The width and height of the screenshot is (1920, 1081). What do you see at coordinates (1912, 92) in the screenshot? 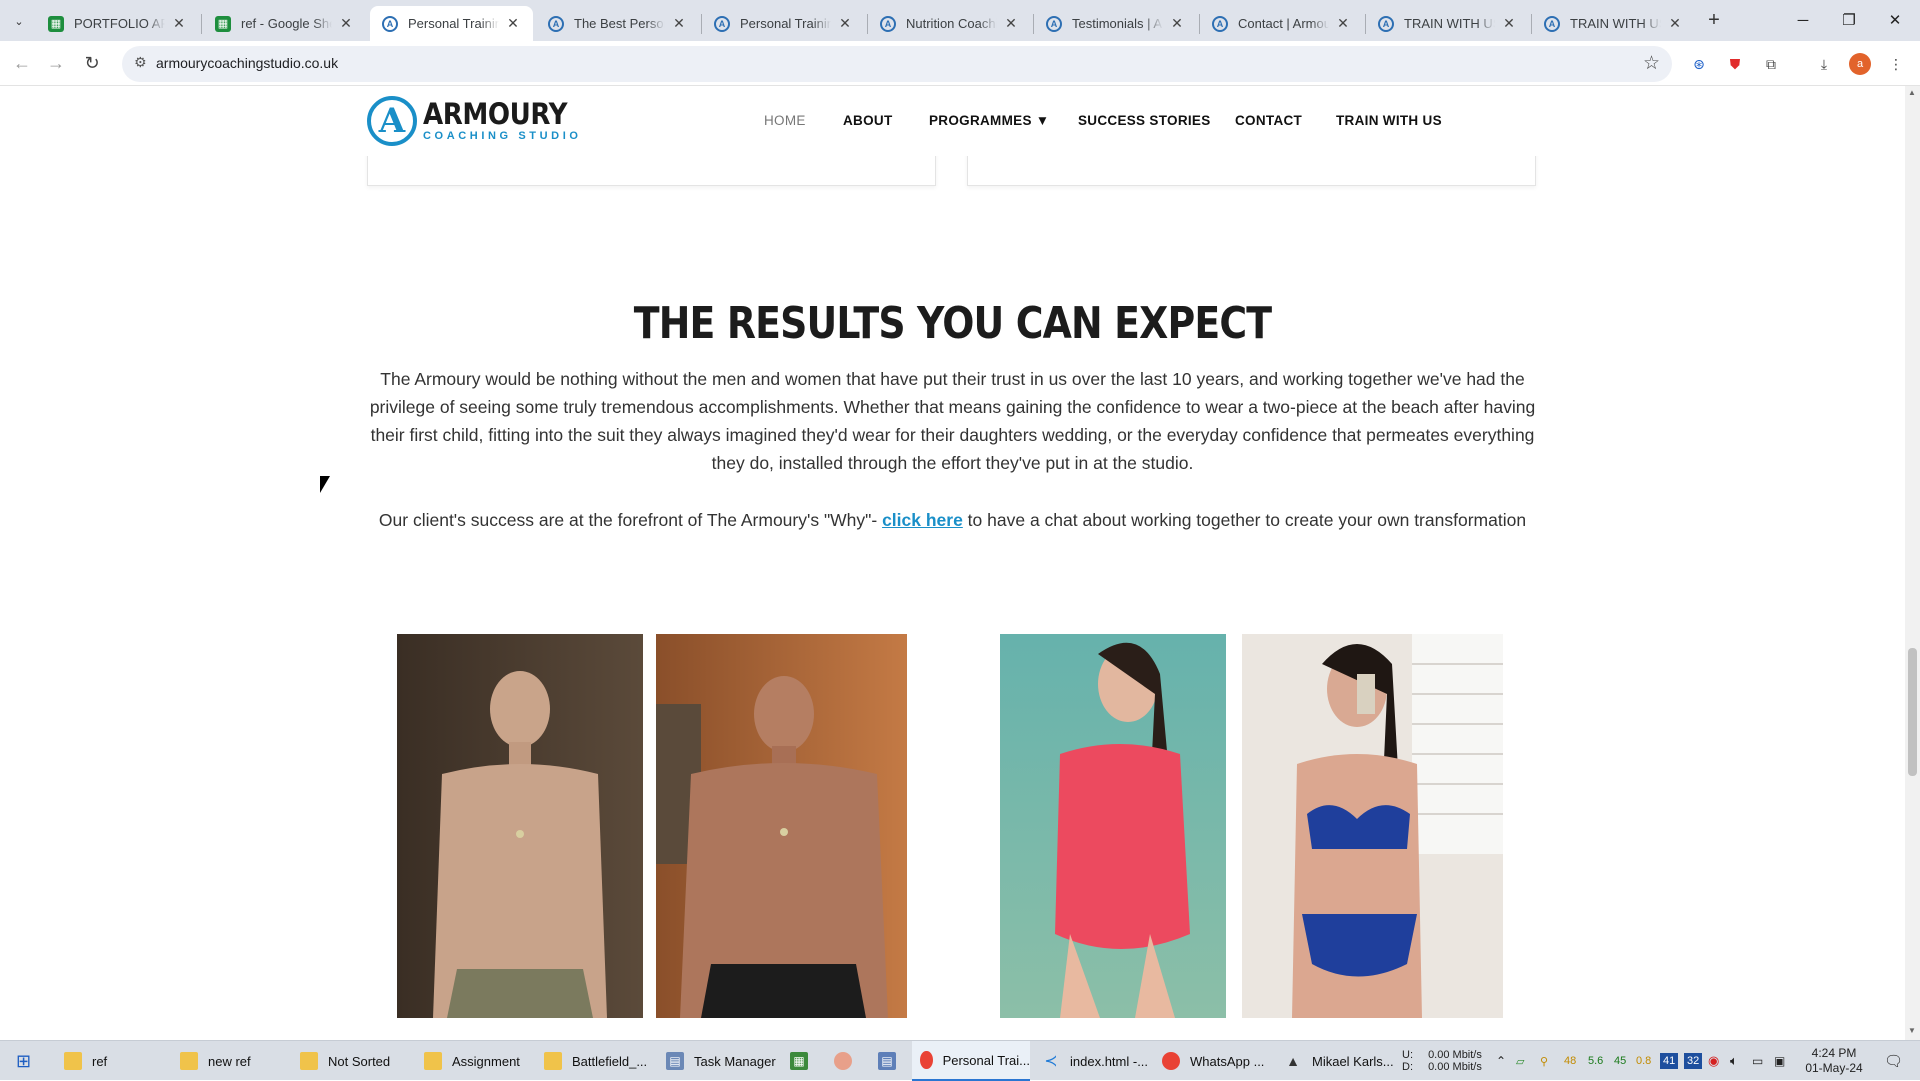
I see `scroll-up-arrow: ▲` at bounding box center [1912, 92].